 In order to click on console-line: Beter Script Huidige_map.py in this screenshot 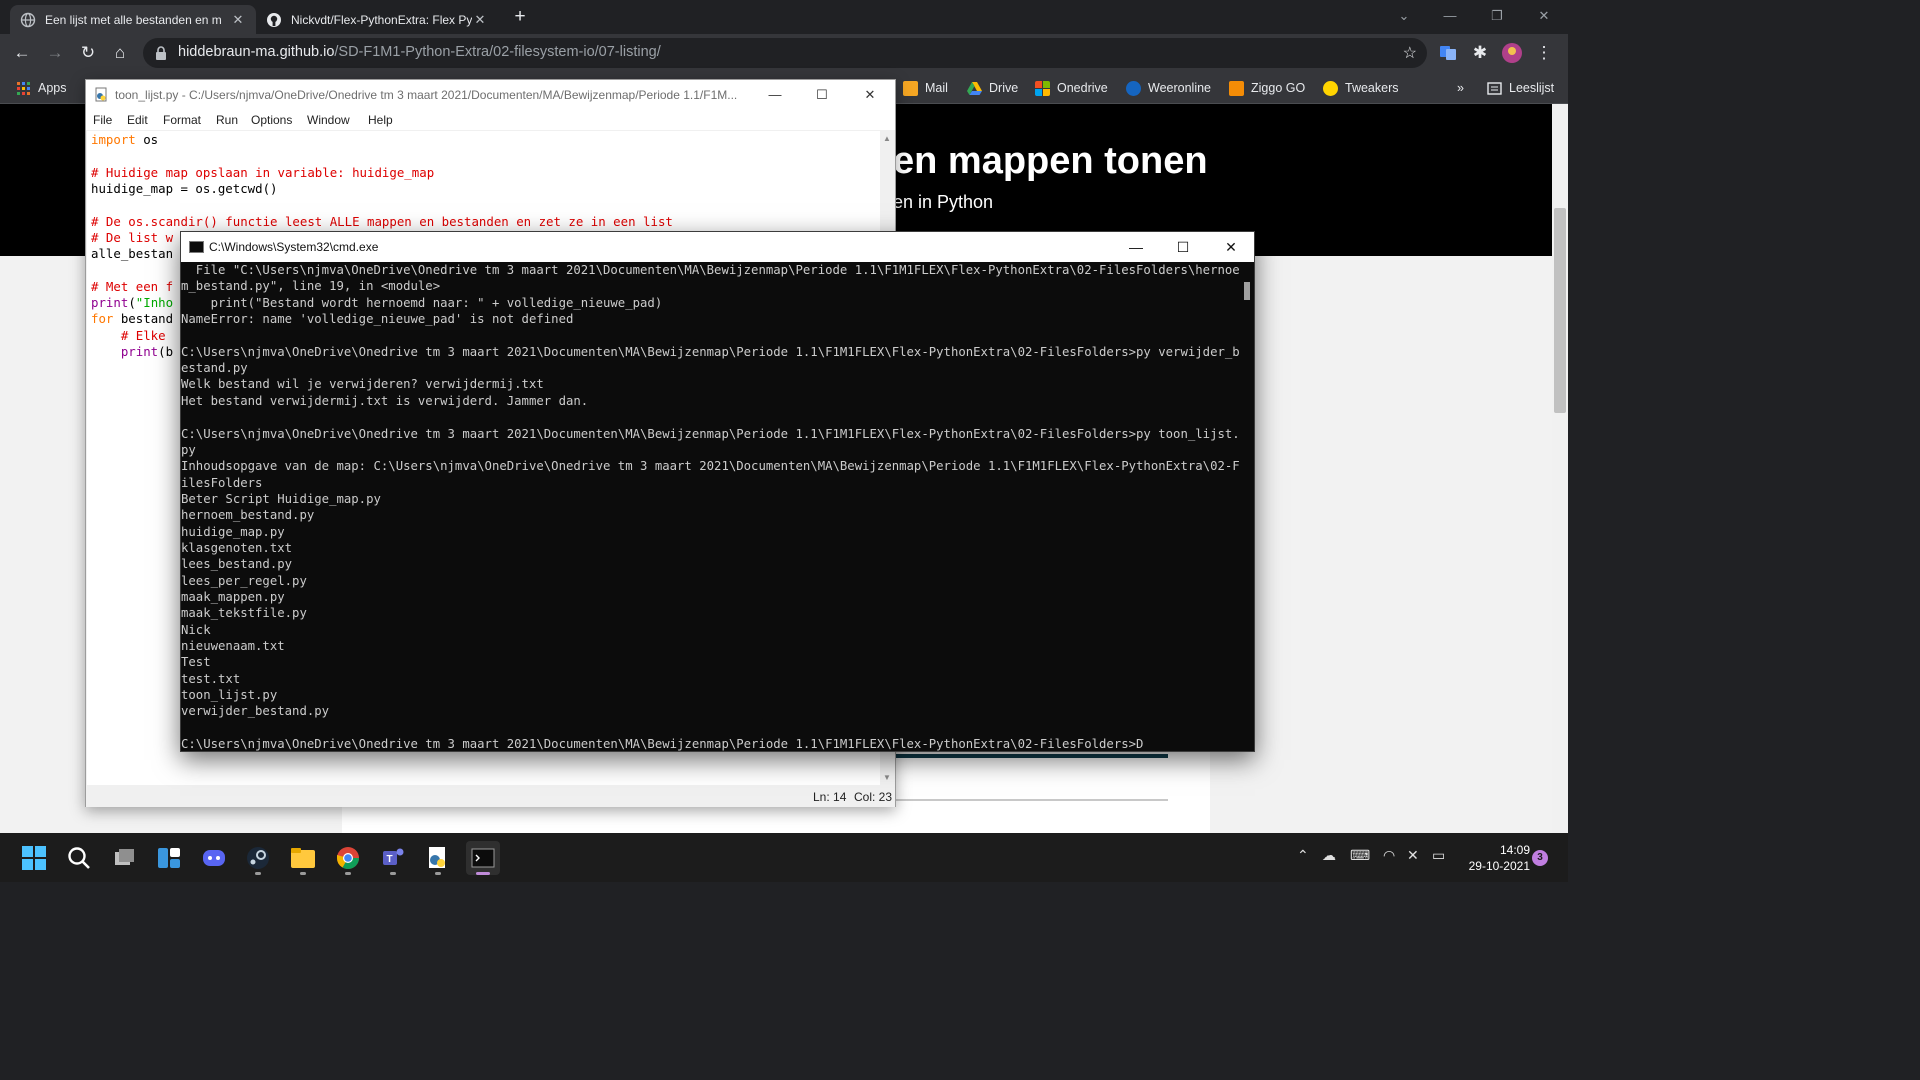, I will do `click(281, 498)`.